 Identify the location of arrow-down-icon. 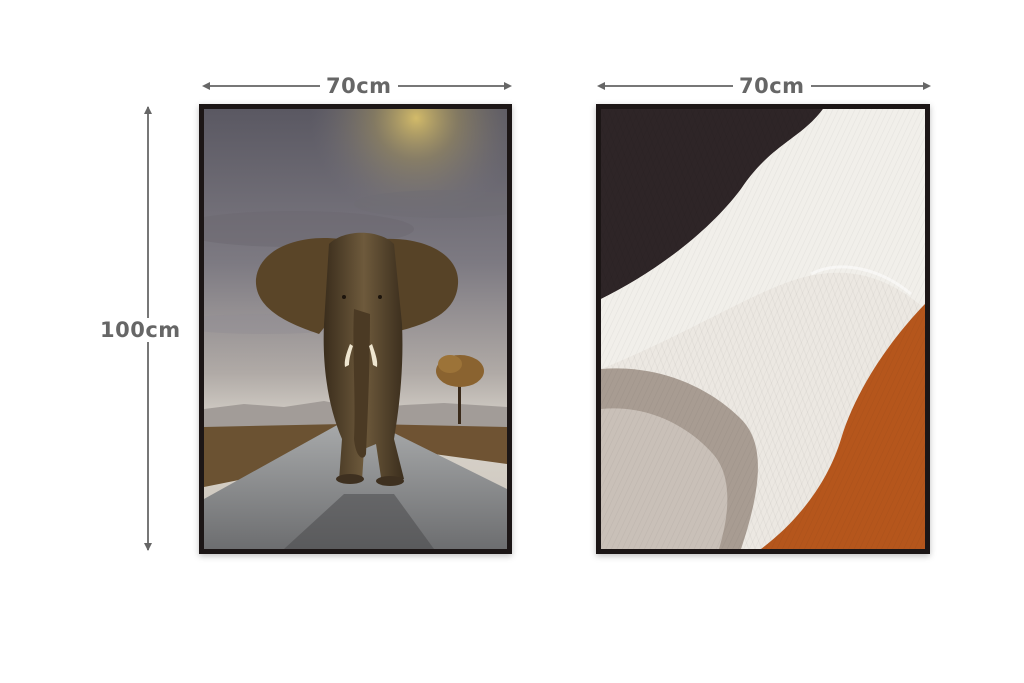
(148, 547).